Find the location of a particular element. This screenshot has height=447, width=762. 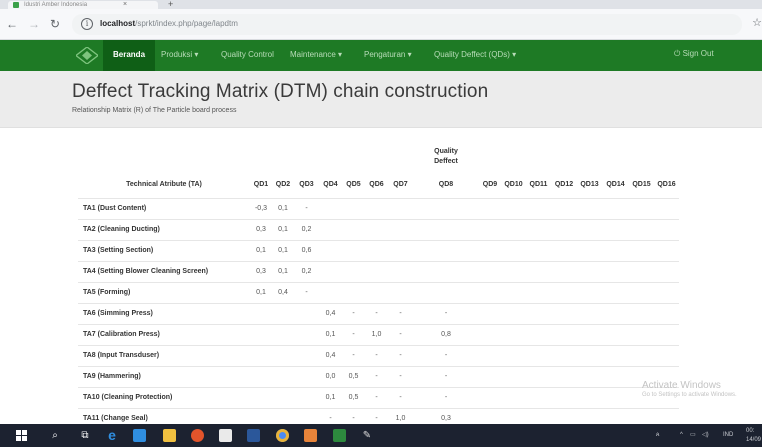

column-header-qd12: QD12 is located at coordinates (564, 185).